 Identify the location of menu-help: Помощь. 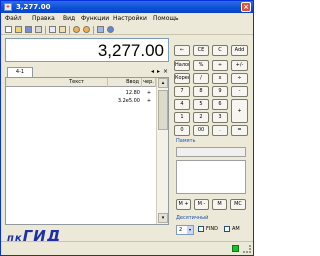
(166, 19).